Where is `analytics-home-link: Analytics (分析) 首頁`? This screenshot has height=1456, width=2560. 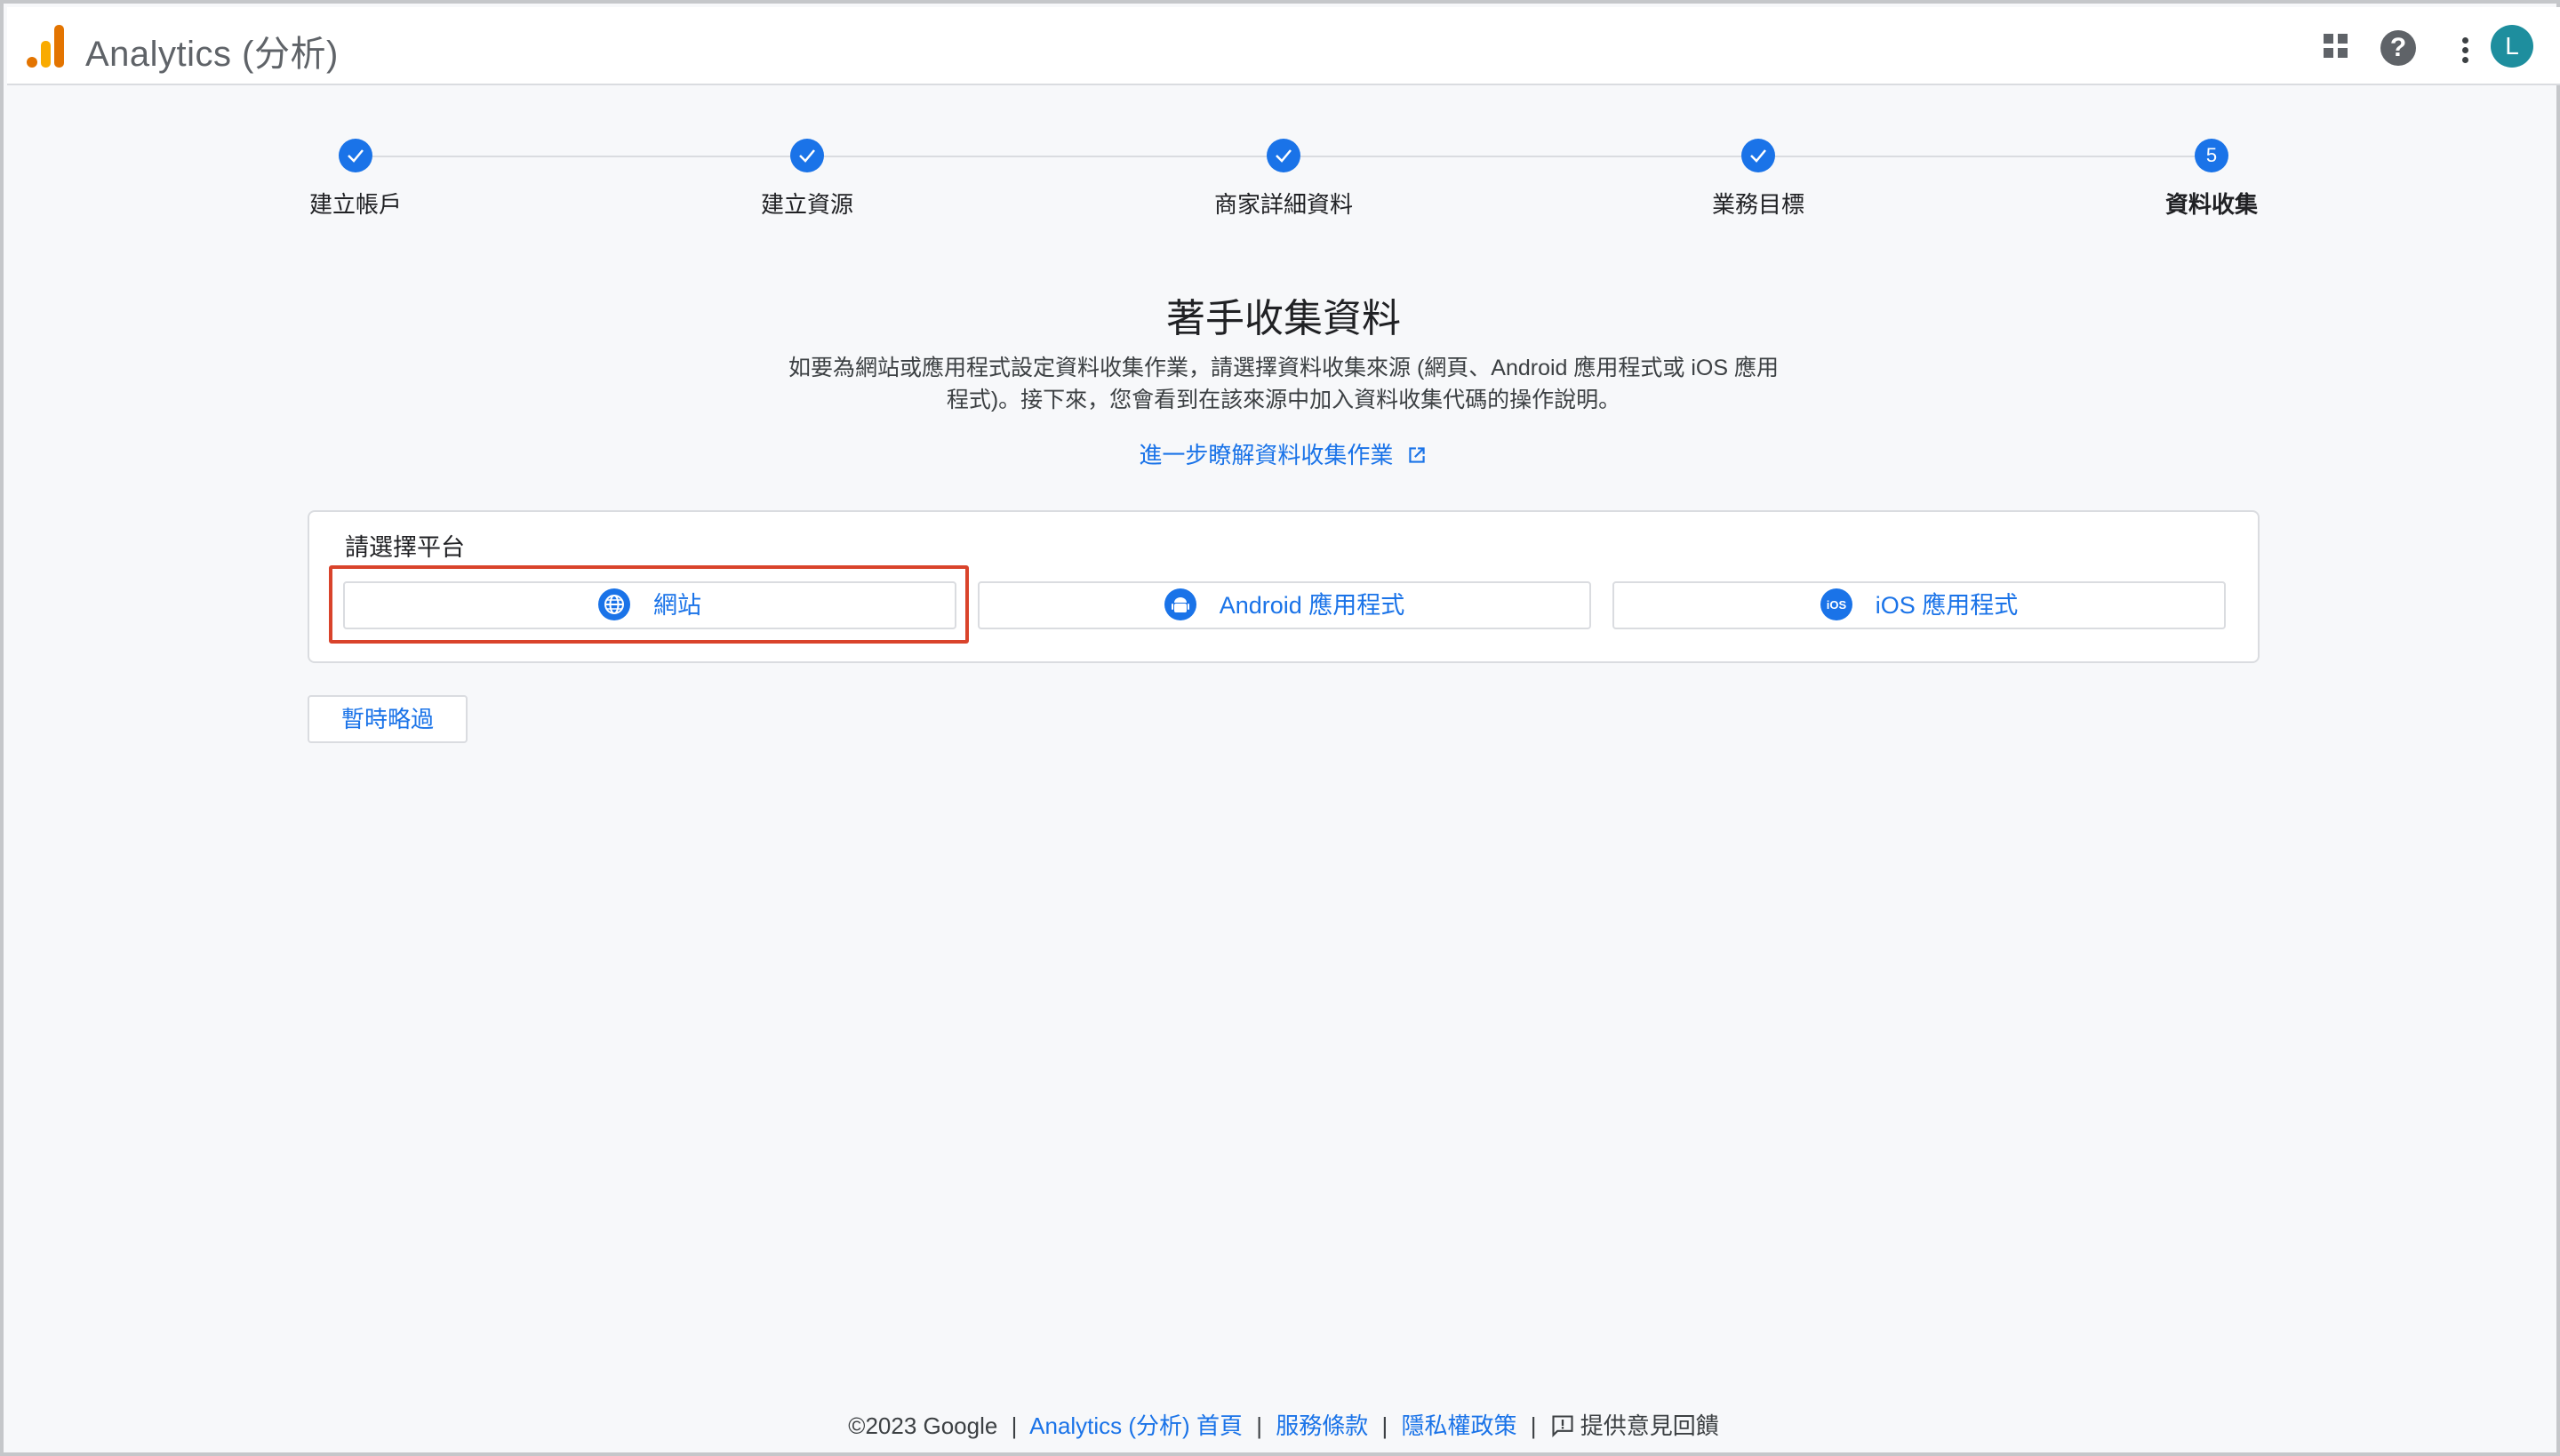 analytics-home-link: Analytics (分析) 首頁 is located at coordinates (1136, 1425).